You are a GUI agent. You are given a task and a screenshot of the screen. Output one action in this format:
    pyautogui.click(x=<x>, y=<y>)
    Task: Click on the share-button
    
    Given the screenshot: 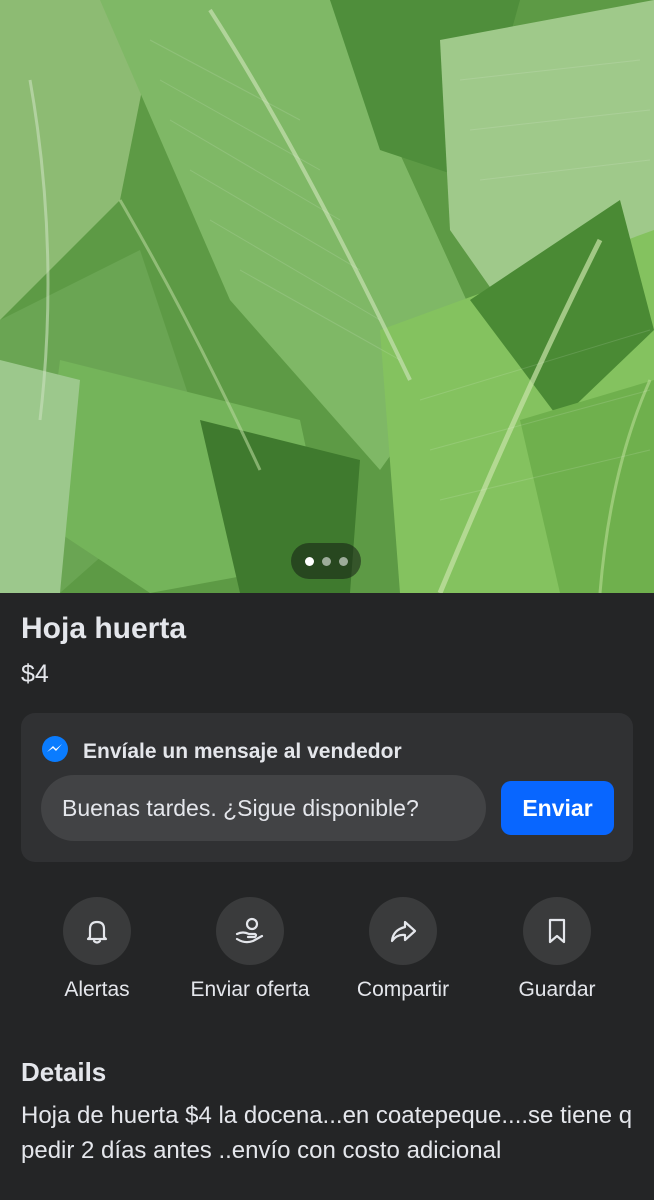 What is the action you would take?
    pyautogui.click(x=403, y=931)
    